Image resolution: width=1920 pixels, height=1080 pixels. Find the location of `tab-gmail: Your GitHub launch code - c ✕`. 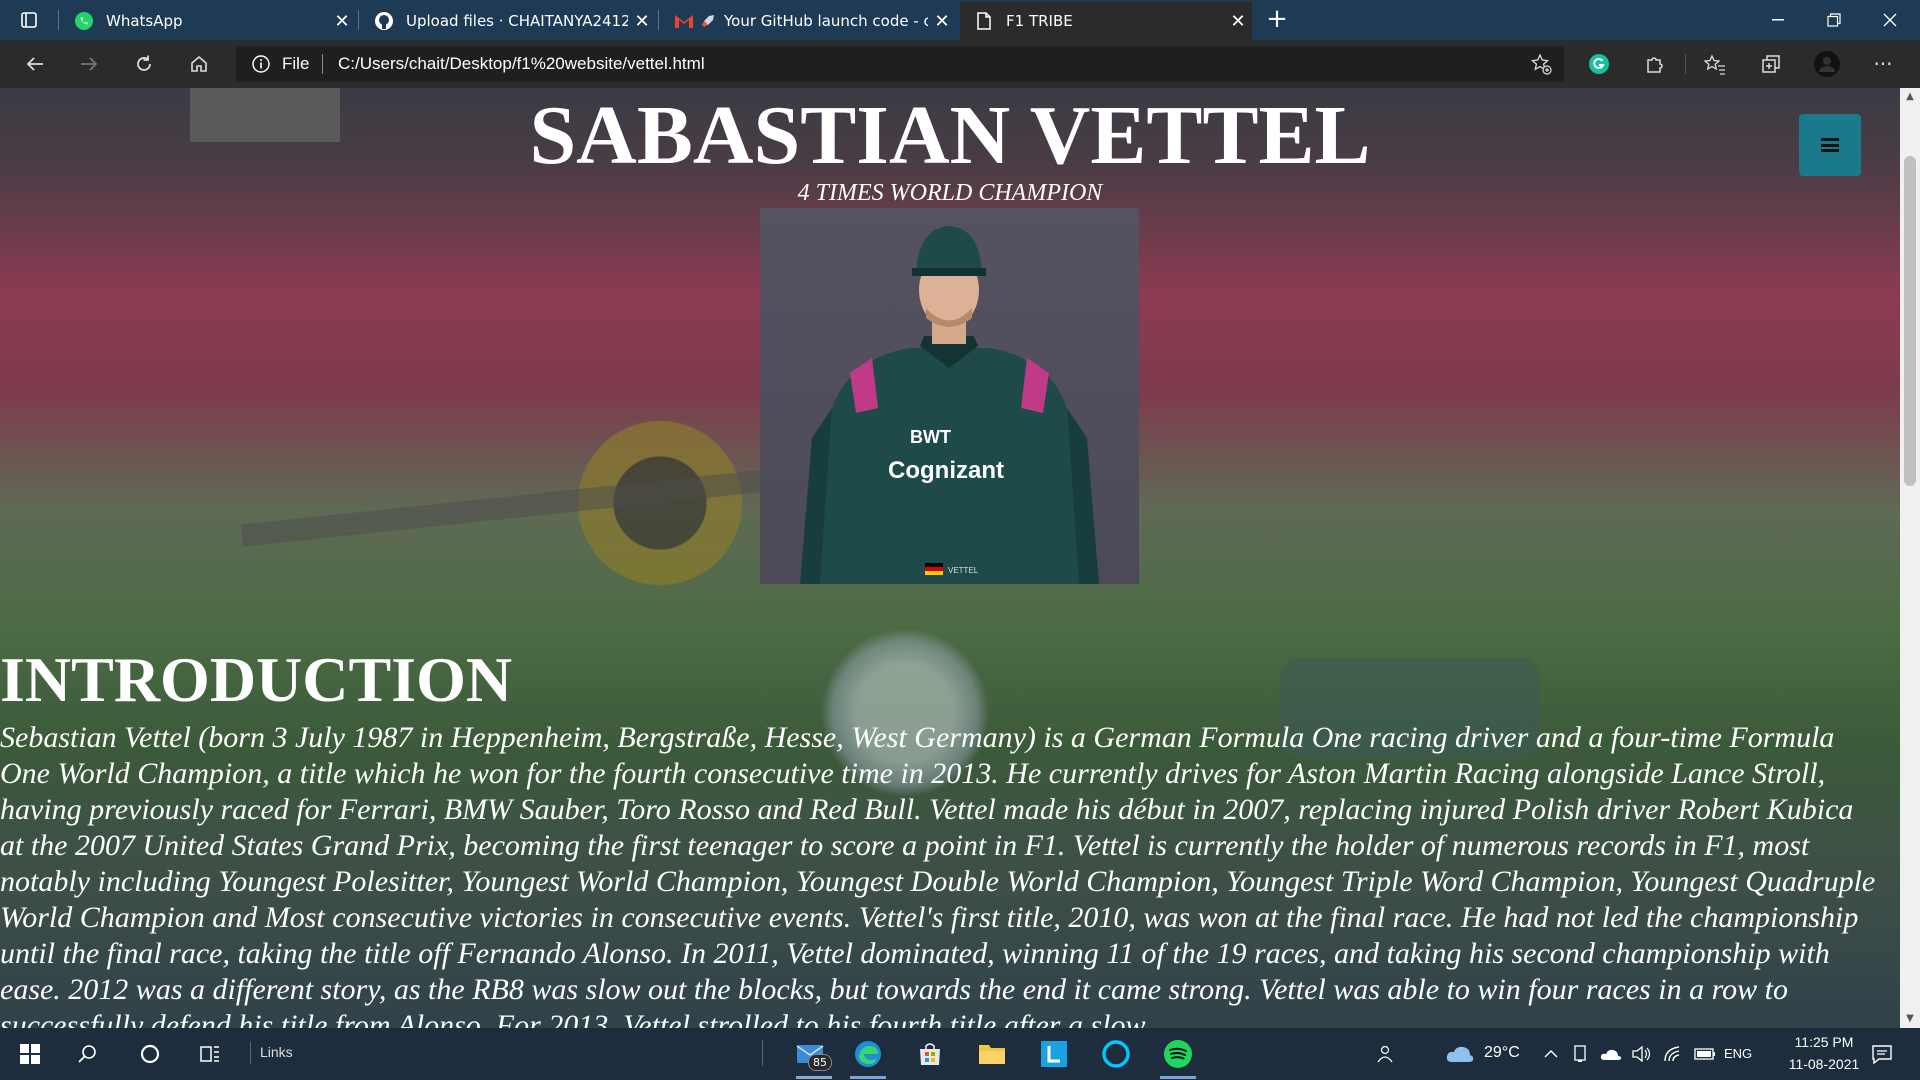

tab-gmail: Your GitHub launch code - c ✕ is located at coordinates (808, 21).